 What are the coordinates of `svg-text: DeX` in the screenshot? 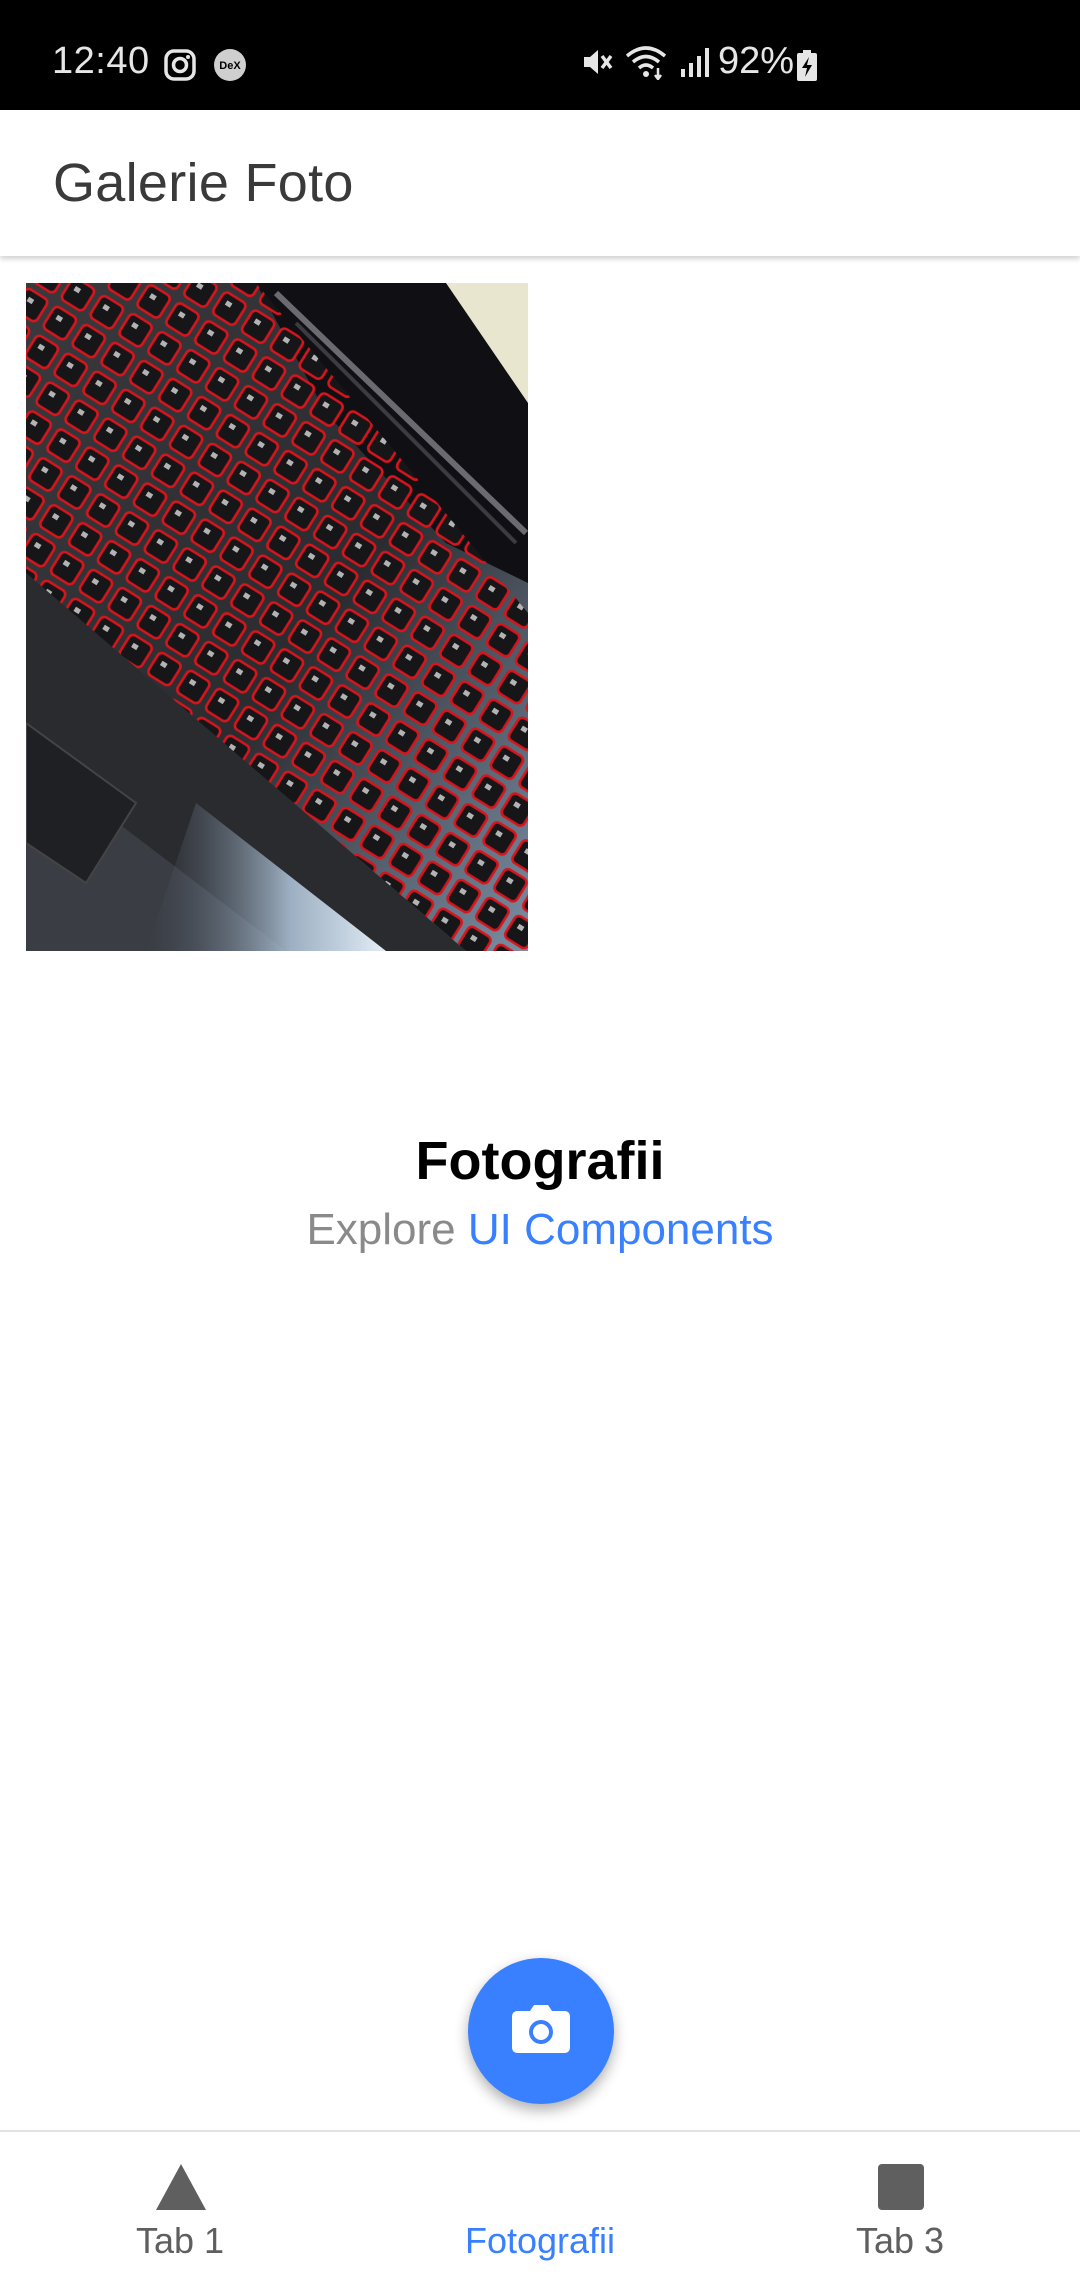 It's located at (230, 66).